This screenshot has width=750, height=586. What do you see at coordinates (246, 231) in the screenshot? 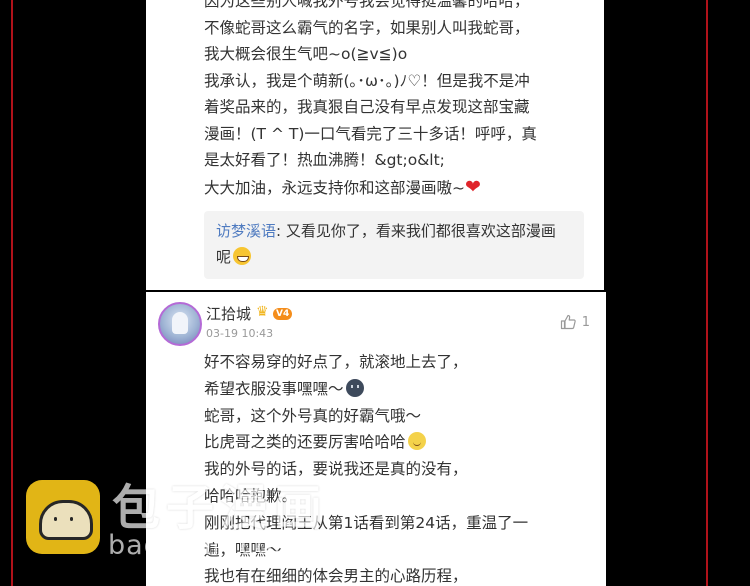
I see `reply-author: 访梦溪语` at bounding box center [246, 231].